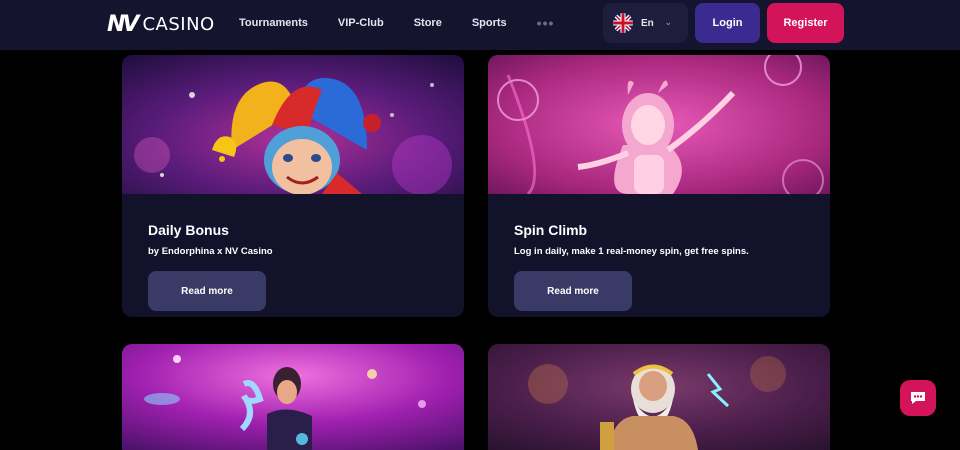 This screenshot has height=450, width=960. I want to click on nav-vip-club: VIP-Club, so click(361, 23).